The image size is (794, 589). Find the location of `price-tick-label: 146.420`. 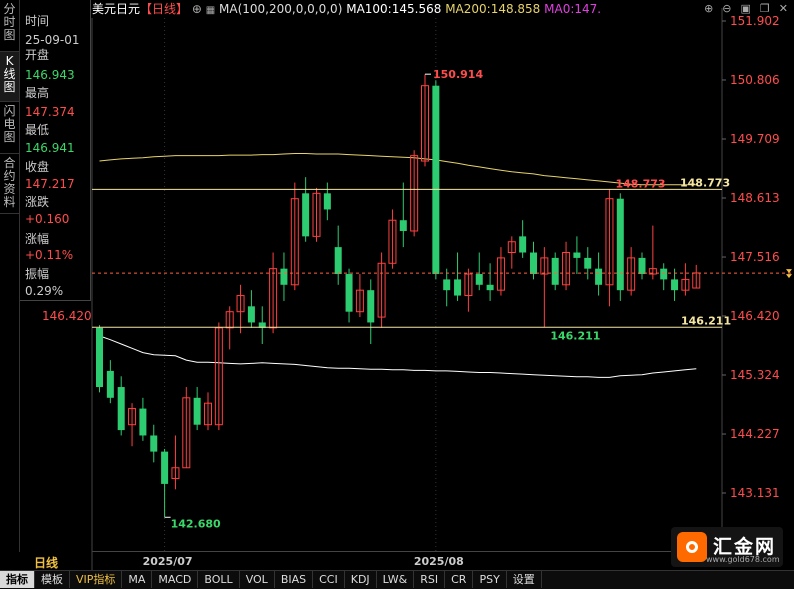

price-tick-label: 146.420 is located at coordinates (755, 316).